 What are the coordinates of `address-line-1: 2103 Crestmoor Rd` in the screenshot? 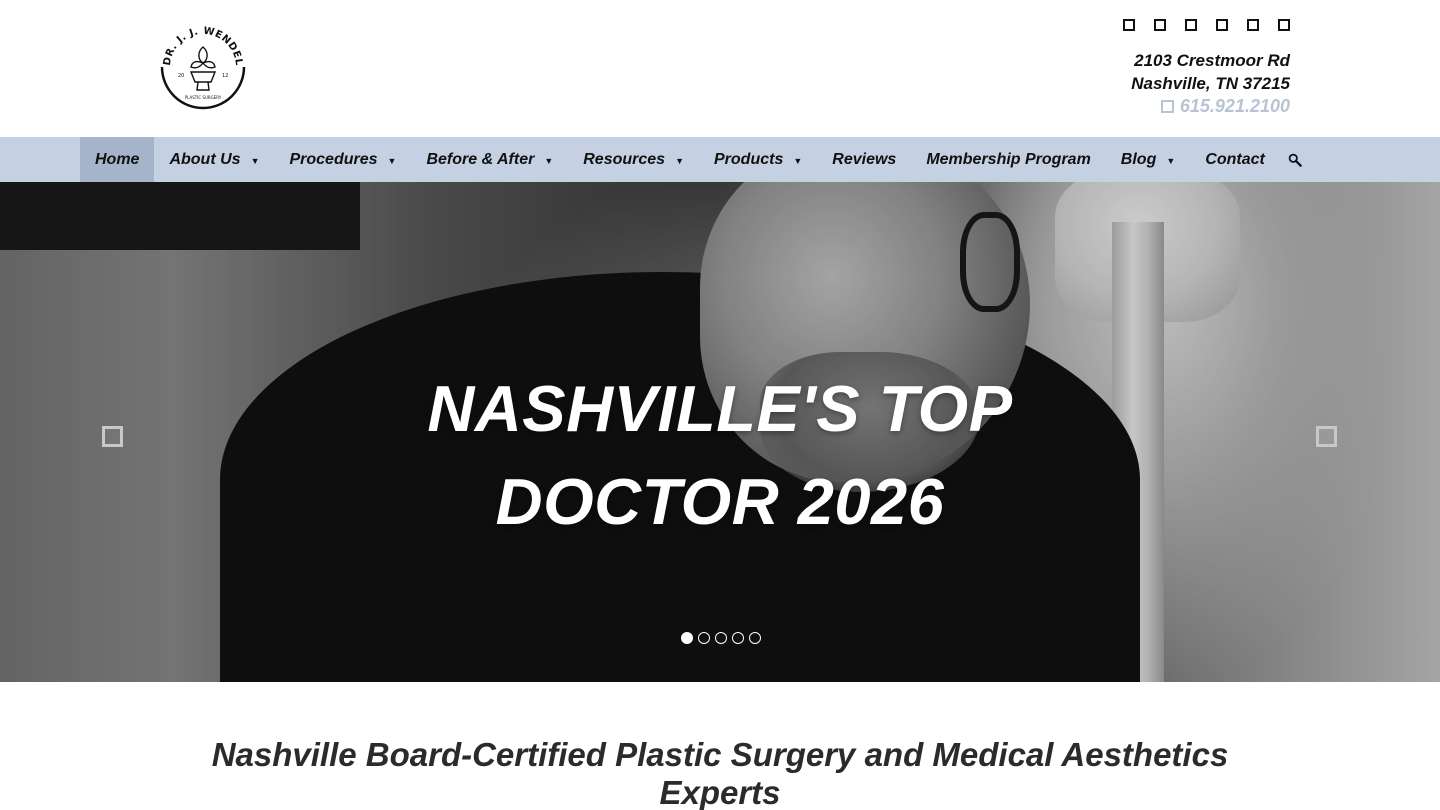 It's located at (1212, 60).